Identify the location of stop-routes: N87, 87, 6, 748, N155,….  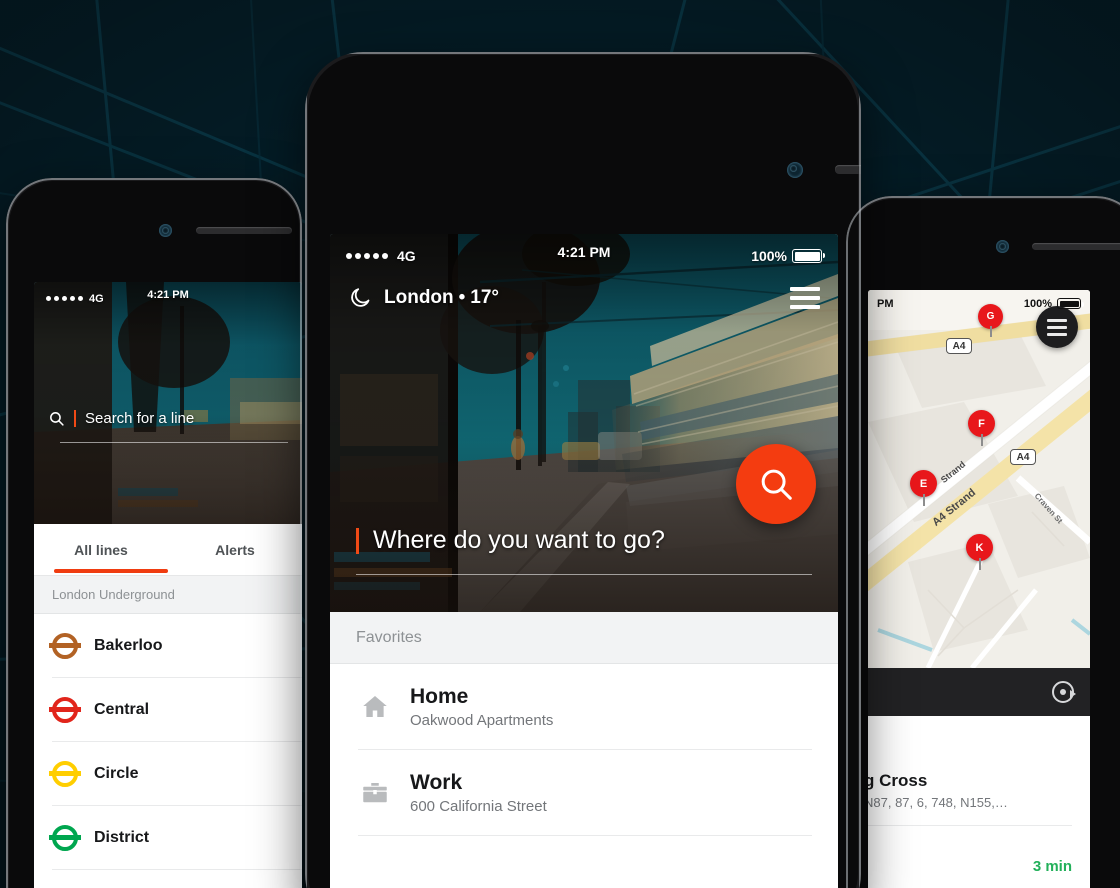
(938, 802).